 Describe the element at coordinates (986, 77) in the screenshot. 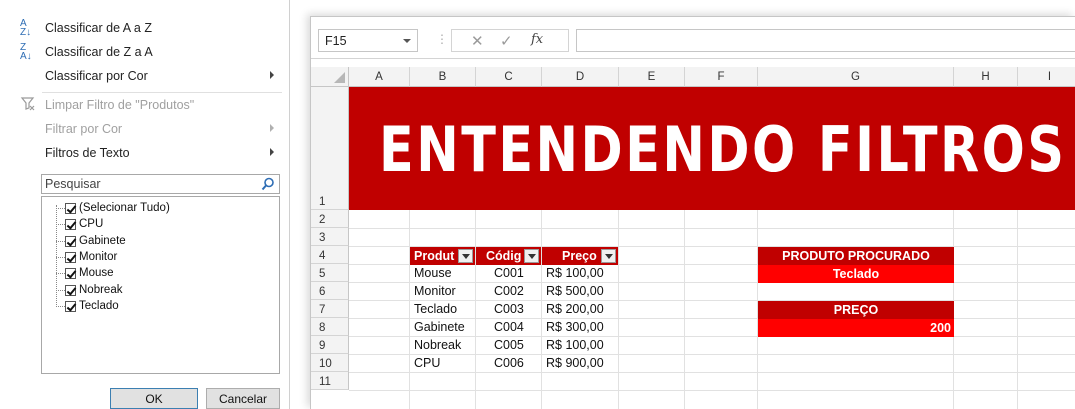

I see `col-header-h: H` at that location.